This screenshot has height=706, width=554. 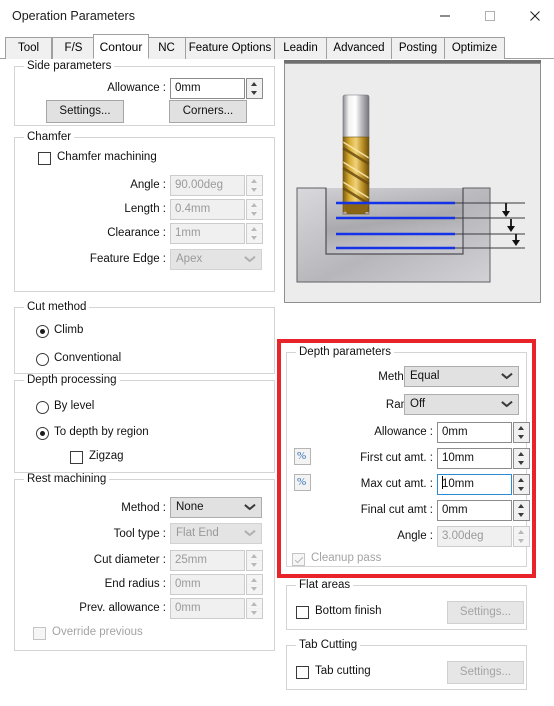 What do you see at coordinates (359, 48) in the screenshot?
I see `tab-advanced: Advanced` at bounding box center [359, 48].